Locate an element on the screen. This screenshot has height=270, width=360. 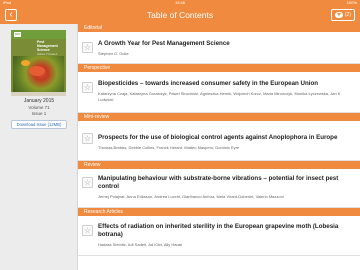
downloads-count: (2) is located at coordinates (347, 15).